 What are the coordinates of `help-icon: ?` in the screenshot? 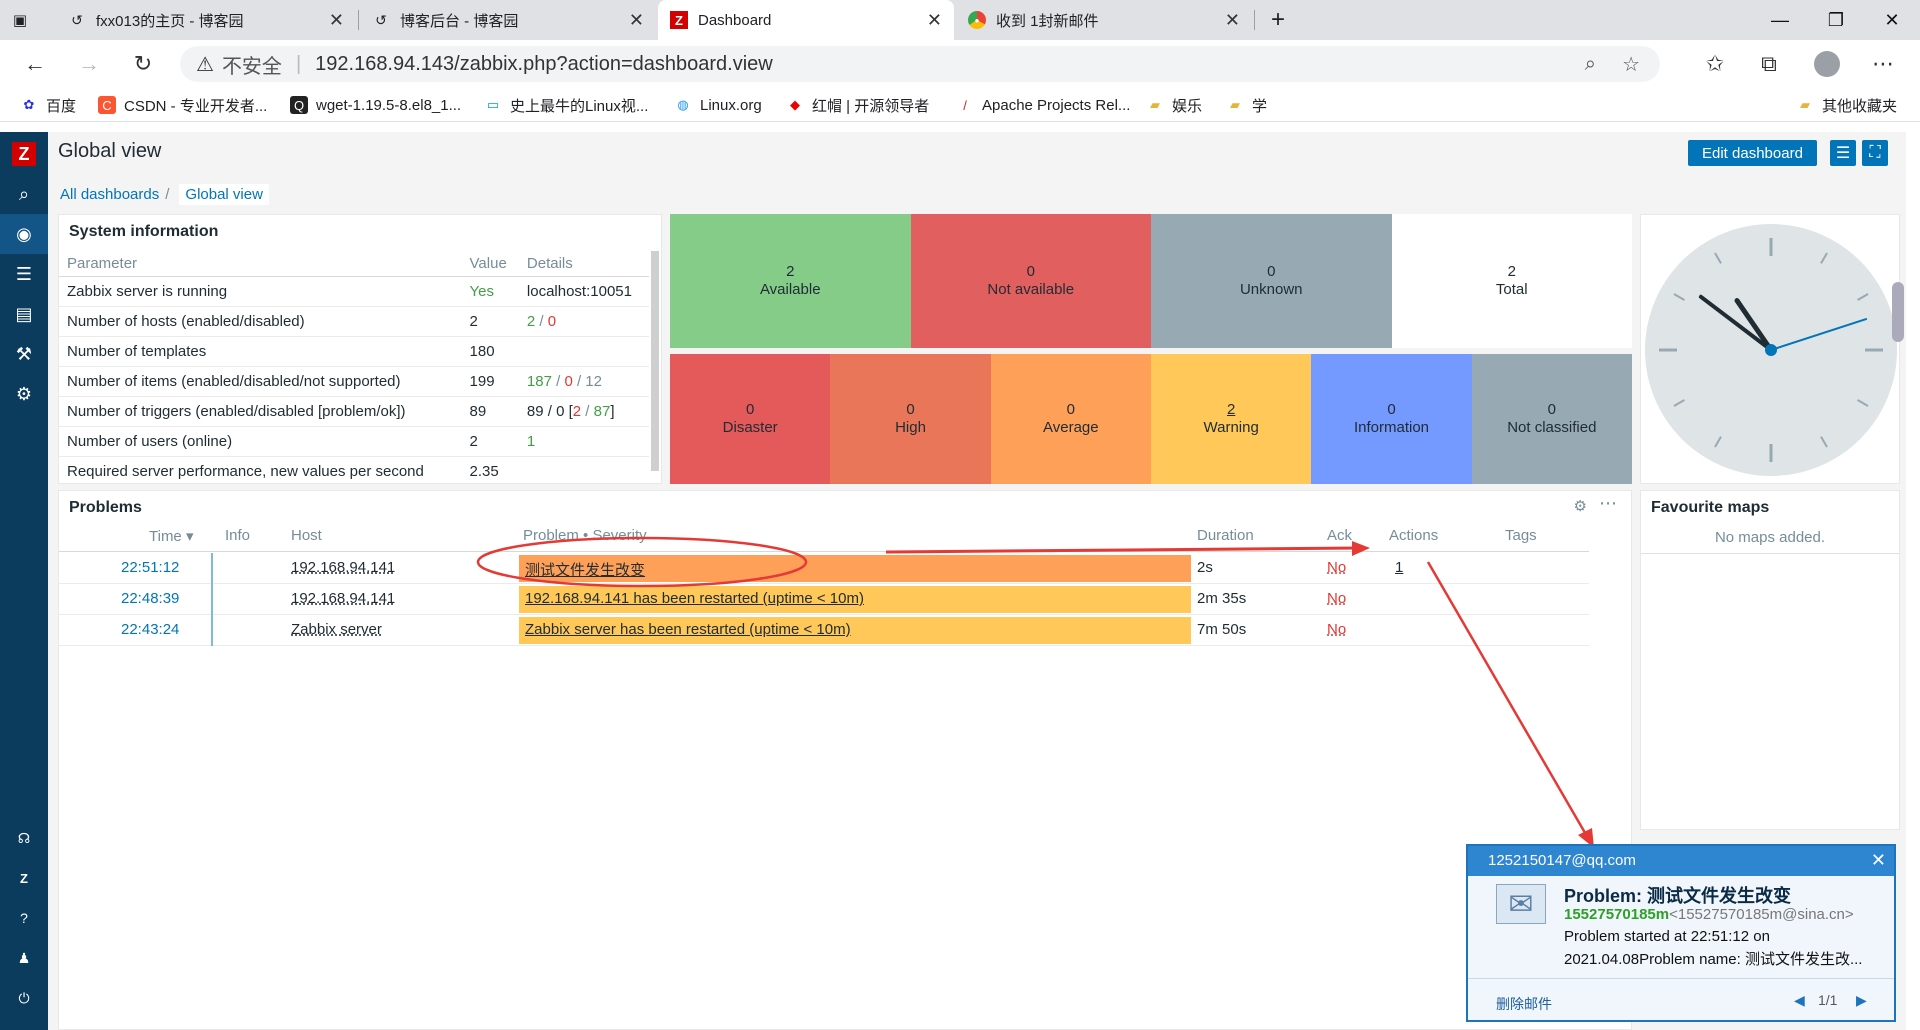 It's located at (24, 918).